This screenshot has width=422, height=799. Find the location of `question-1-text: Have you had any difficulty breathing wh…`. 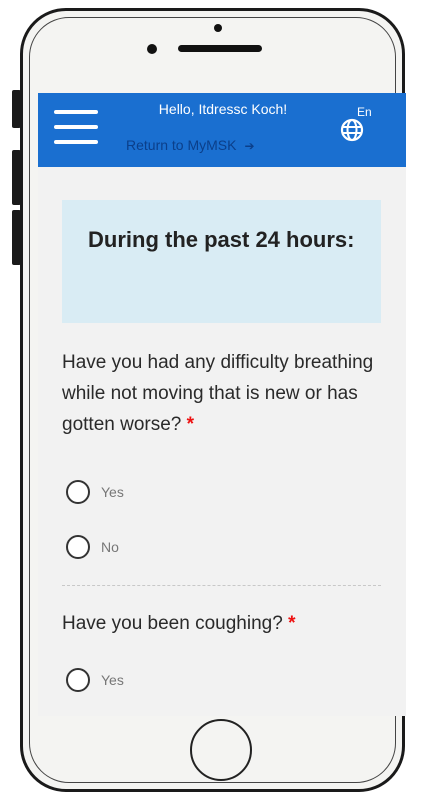

question-1-text: Have you had any difficulty breathing wh… is located at coordinates (218, 393).